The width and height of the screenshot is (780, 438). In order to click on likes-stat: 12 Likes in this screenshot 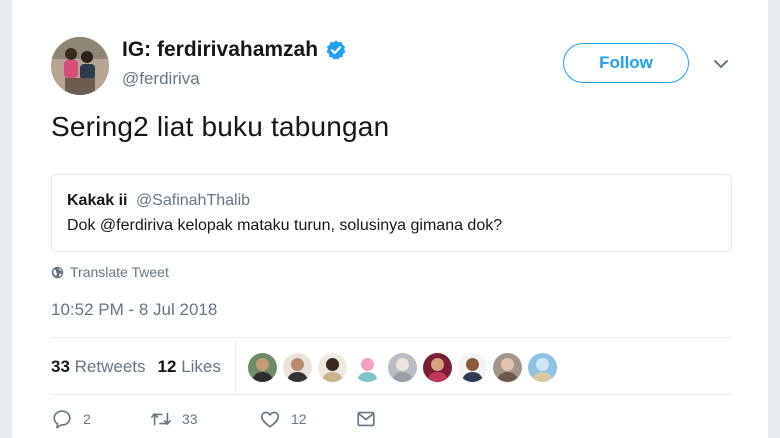, I will do `click(189, 367)`.